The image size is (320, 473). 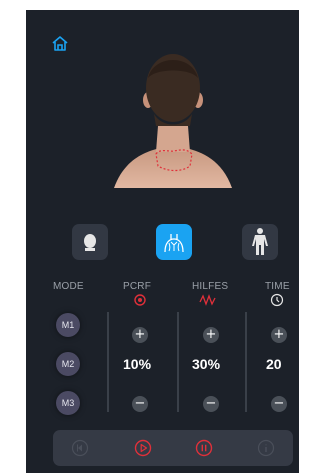 I want to click on pcrf-decrease-button: −, so click(x=140, y=404).